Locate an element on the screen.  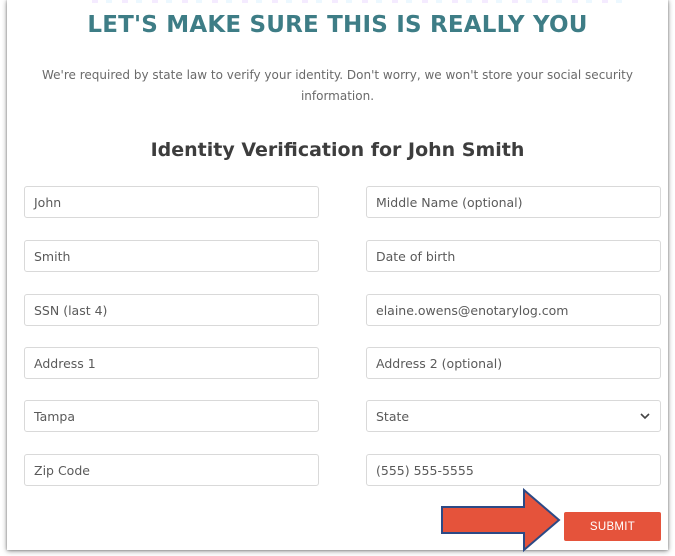
last-name-value: Smith is located at coordinates (52, 256).